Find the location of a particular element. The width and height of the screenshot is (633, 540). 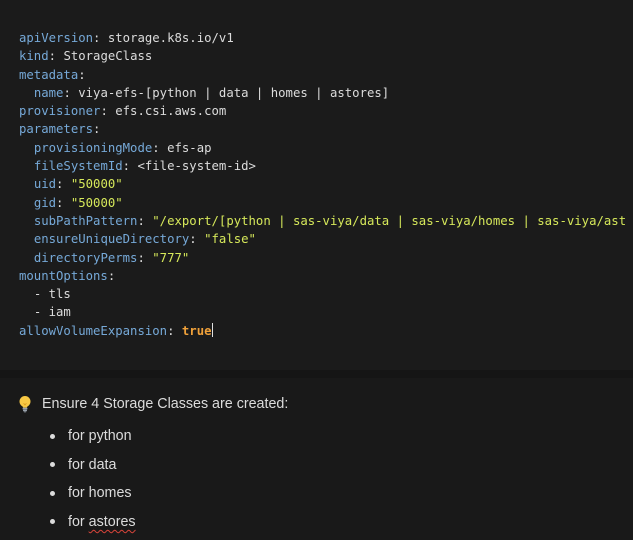

yaml-key: ensureUniqueDirectory is located at coordinates (111, 239).